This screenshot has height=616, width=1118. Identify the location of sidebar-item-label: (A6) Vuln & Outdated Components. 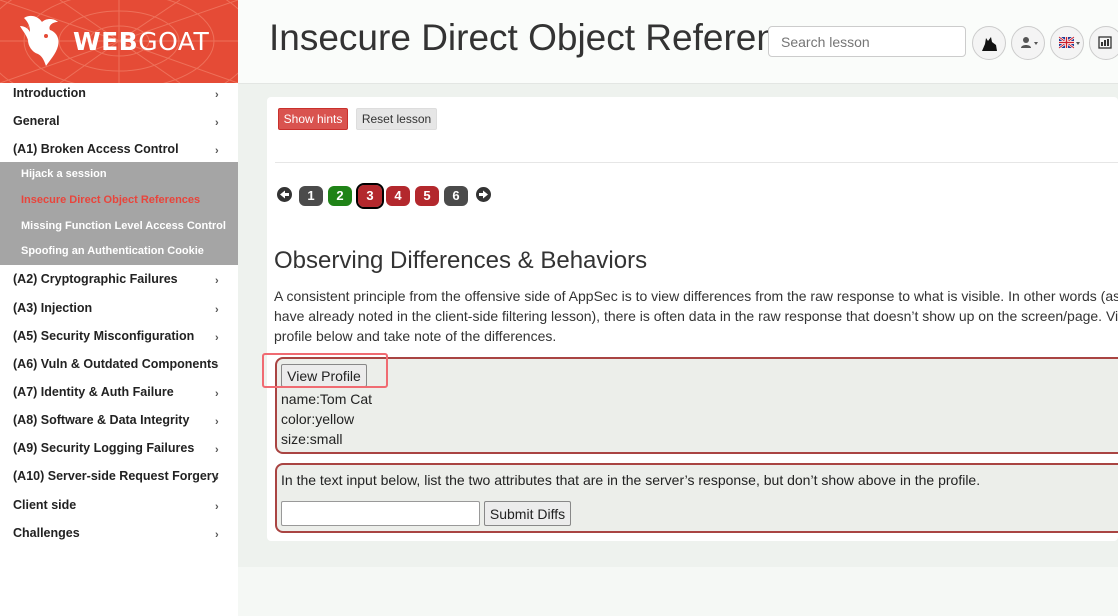
(116, 364).